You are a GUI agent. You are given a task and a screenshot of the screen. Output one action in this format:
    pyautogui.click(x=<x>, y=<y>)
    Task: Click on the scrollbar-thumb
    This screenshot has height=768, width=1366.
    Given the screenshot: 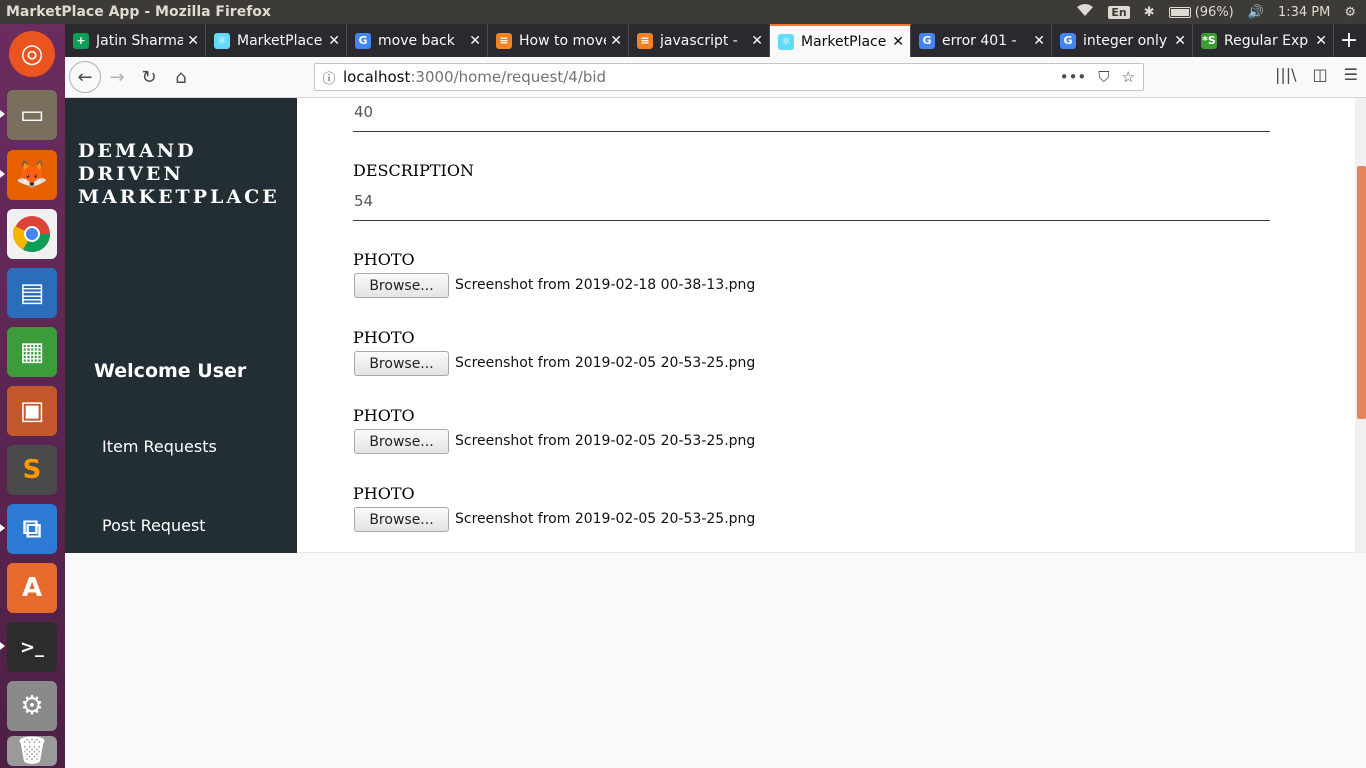 What is the action you would take?
    pyautogui.click(x=1361, y=292)
    